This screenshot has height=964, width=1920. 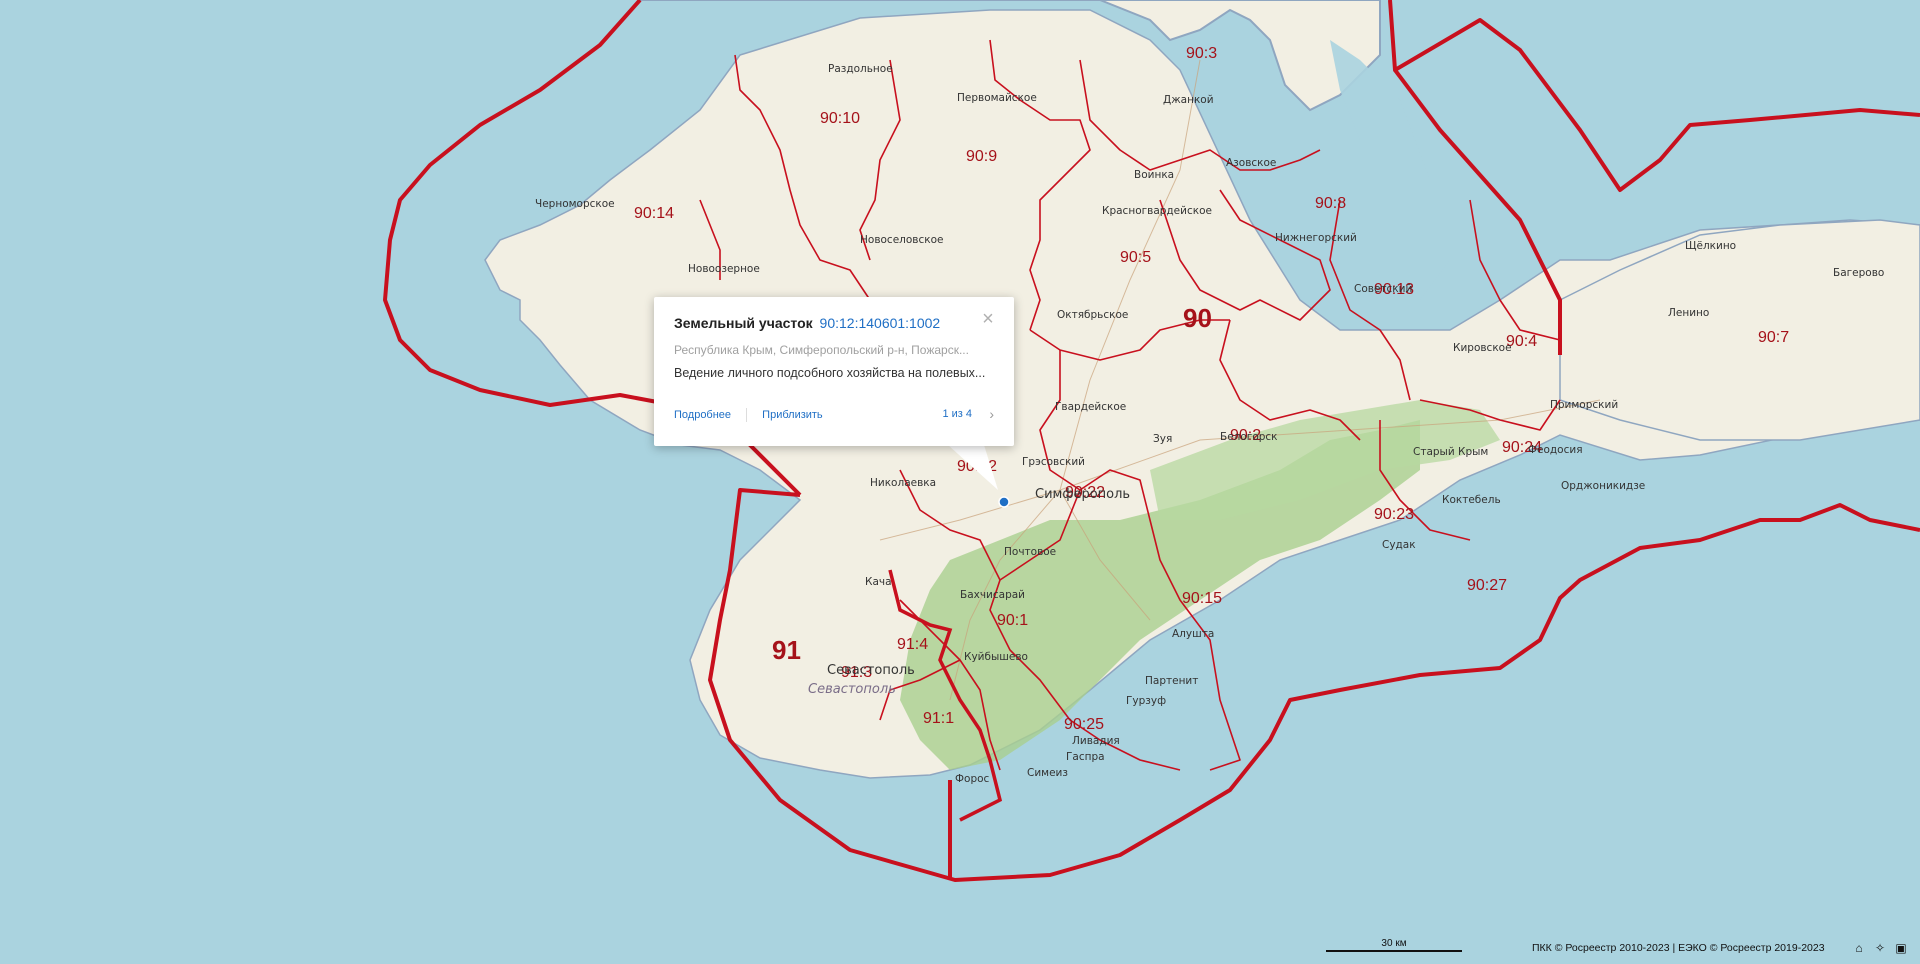 I want to click on chevron-right-icon: ›, so click(x=991, y=414).